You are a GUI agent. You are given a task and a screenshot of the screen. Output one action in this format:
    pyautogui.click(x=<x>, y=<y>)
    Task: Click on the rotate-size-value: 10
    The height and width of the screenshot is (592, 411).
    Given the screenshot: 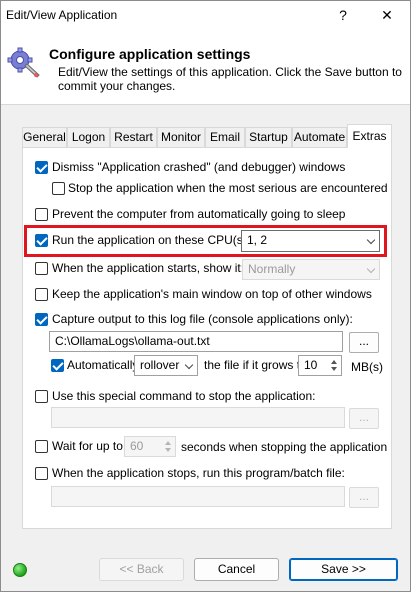 What is the action you would take?
    pyautogui.click(x=311, y=365)
    